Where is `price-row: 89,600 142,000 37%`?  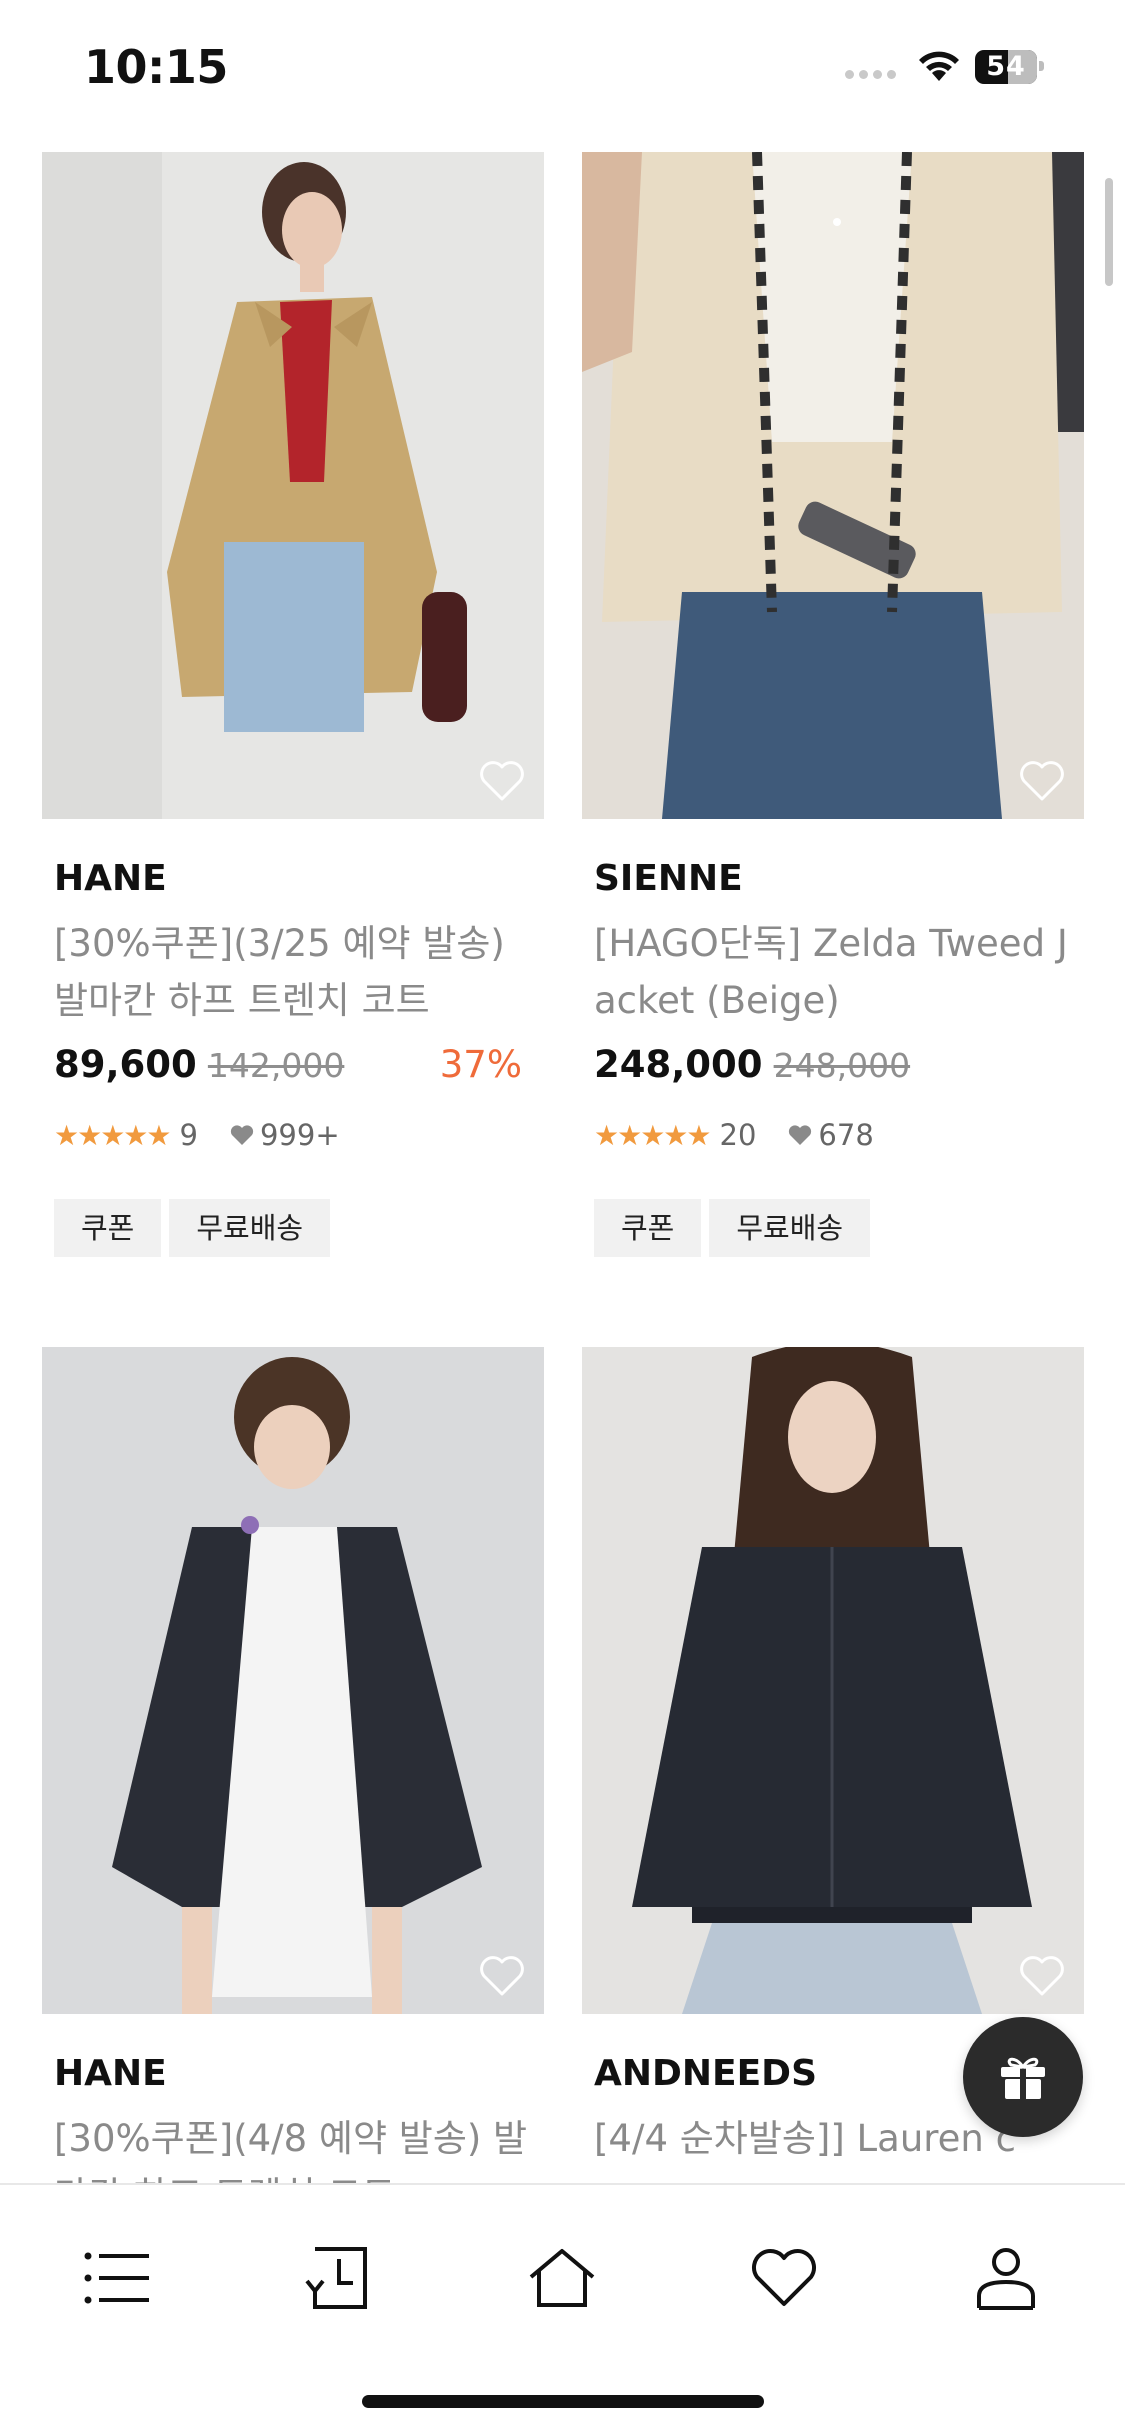 price-row: 89,600 142,000 37% is located at coordinates (293, 1068).